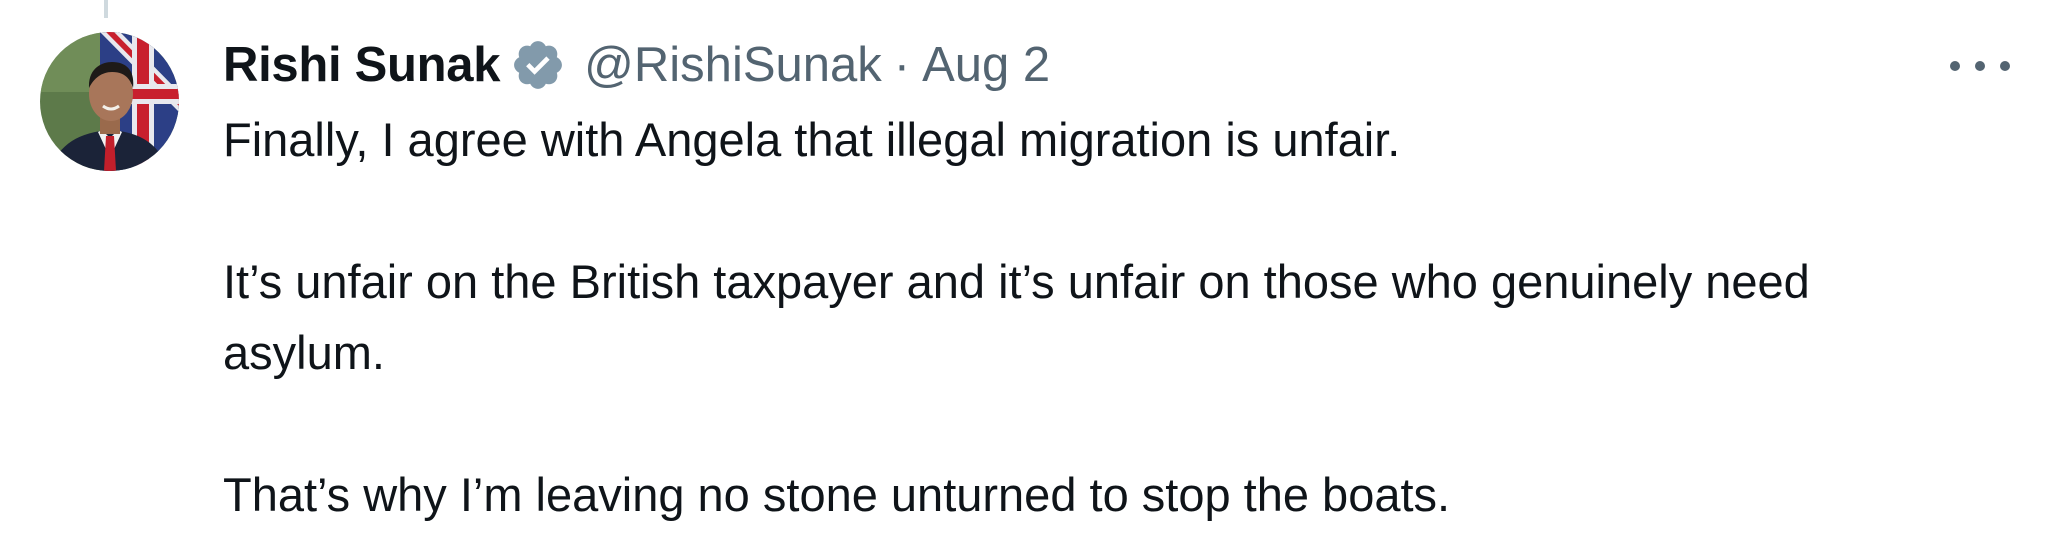 The width and height of the screenshot is (2050, 542). What do you see at coordinates (361, 65) in the screenshot?
I see `author-display-name: Rishi Sunak` at bounding box center [361, 65].